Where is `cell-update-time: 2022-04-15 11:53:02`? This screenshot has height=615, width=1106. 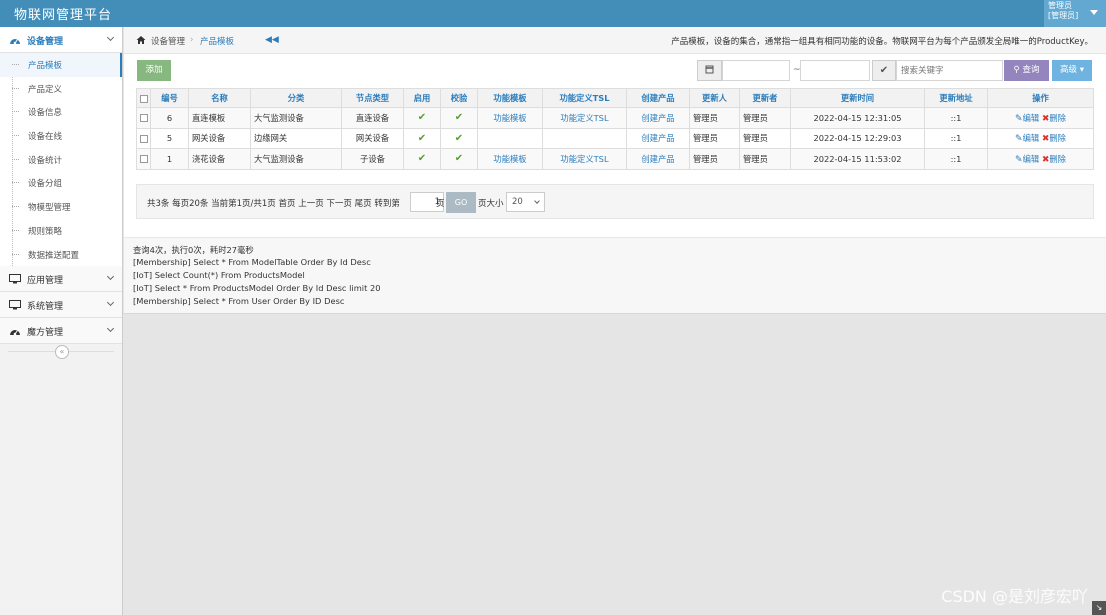
cell-update-time: 2022-04-15 11:53:02 is located at coordinates (857, 159).